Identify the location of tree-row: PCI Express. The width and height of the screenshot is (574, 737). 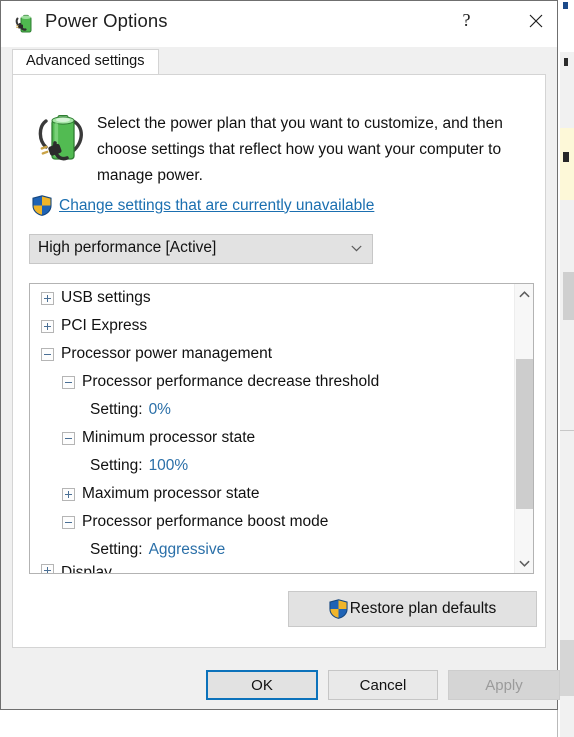
(272, 326).